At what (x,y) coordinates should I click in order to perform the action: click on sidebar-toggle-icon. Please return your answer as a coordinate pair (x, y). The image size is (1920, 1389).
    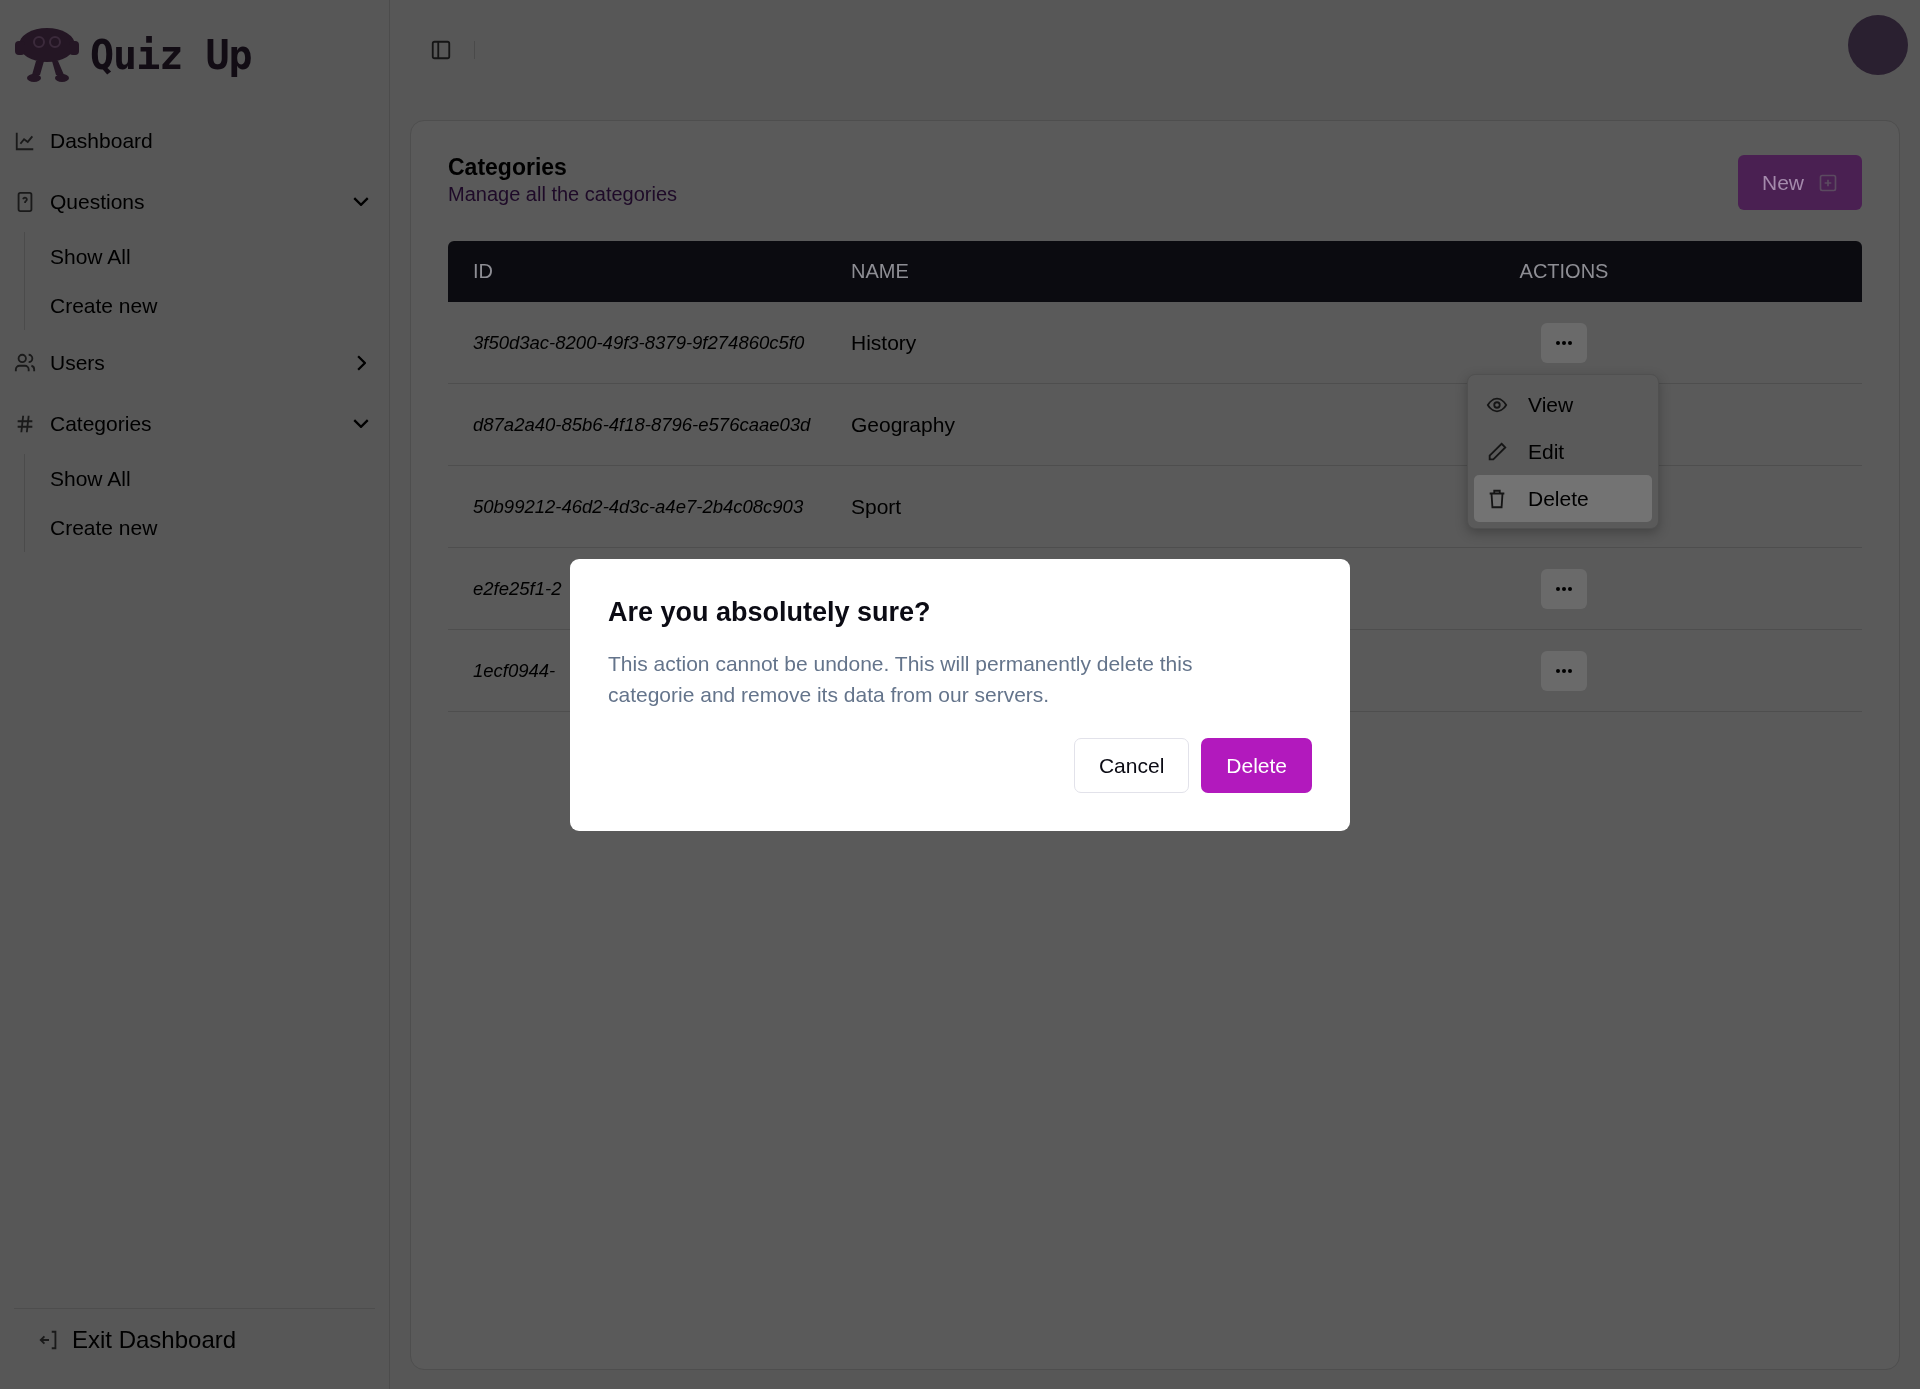
    Looking at the image, I should click on (441, 50).